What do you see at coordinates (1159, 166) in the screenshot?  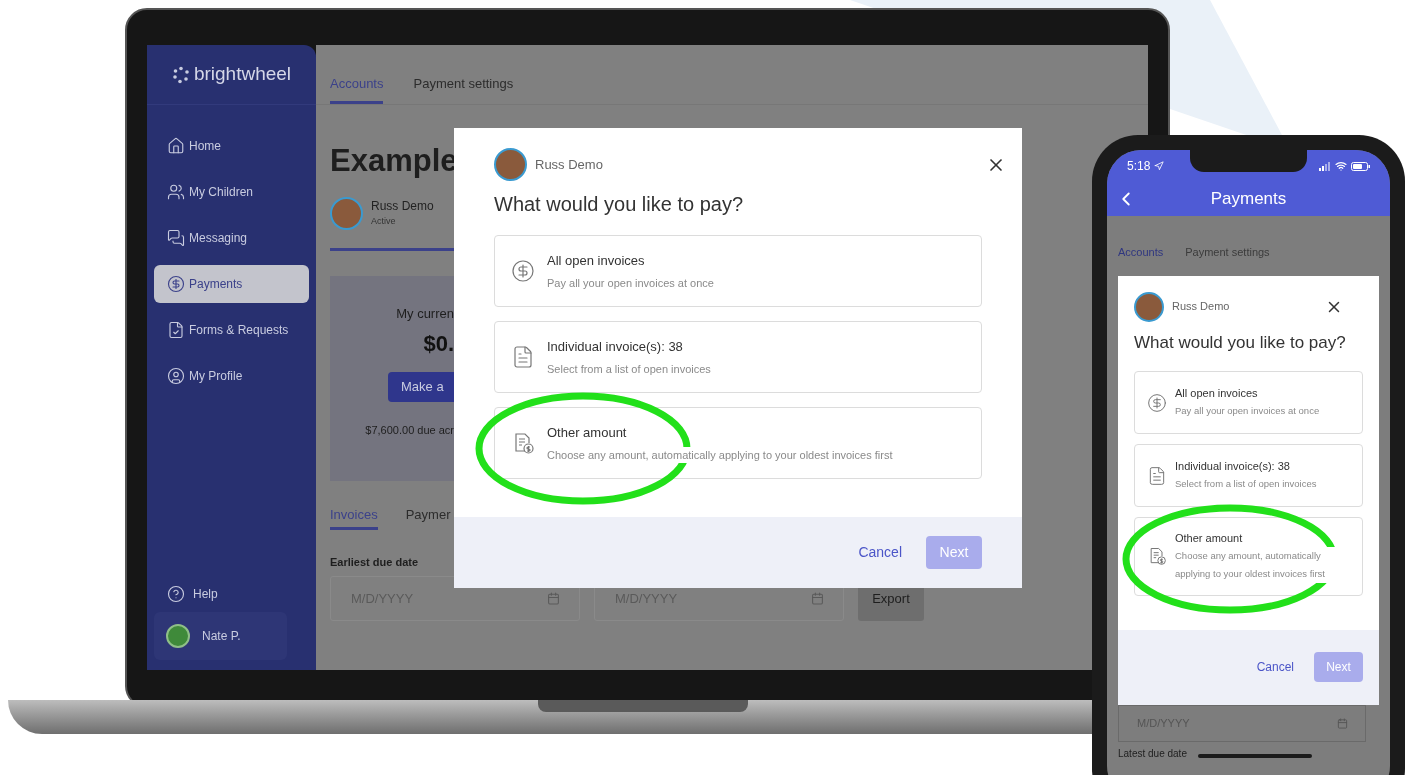 I see `location-arrow-icon` at bounding box center [1159, 166].